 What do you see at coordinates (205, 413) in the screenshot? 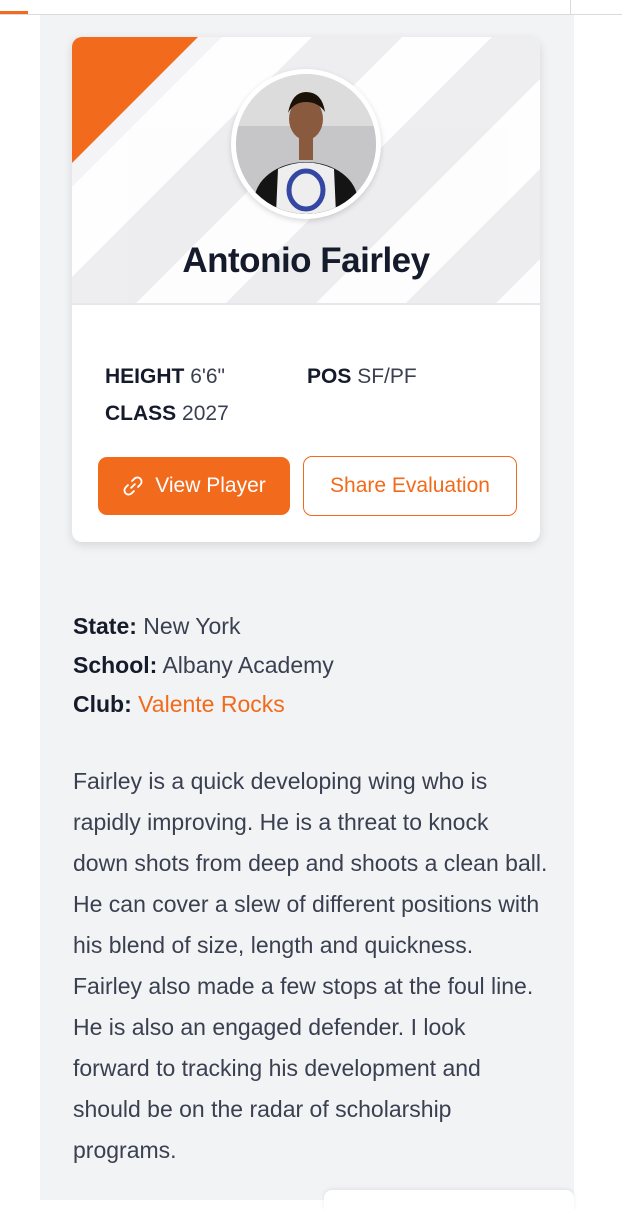
I see `class-value: 2027` at bounding box center [205, 413].